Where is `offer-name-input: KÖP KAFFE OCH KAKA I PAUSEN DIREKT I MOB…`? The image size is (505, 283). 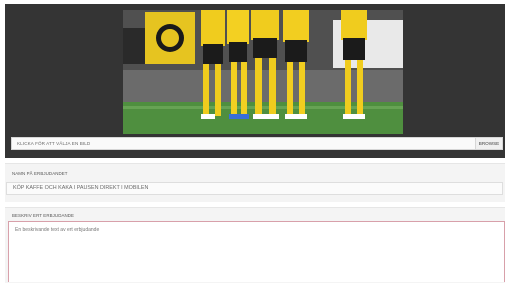
offer-name-input: KÖP KAFFE OCH KAKA I PAUSEN DIREKT I MOB… is located at coordinates (254, 188).